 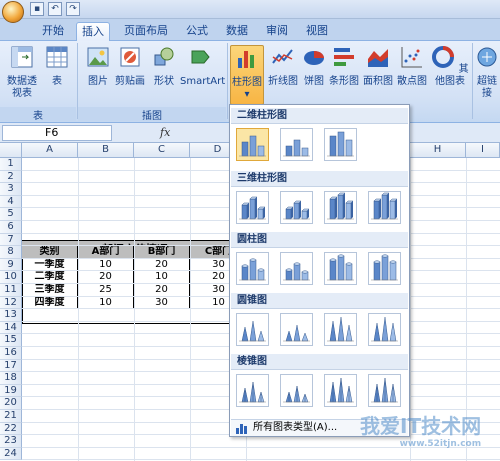 I want to click on row-header: 3, so click(x=11, y=189).